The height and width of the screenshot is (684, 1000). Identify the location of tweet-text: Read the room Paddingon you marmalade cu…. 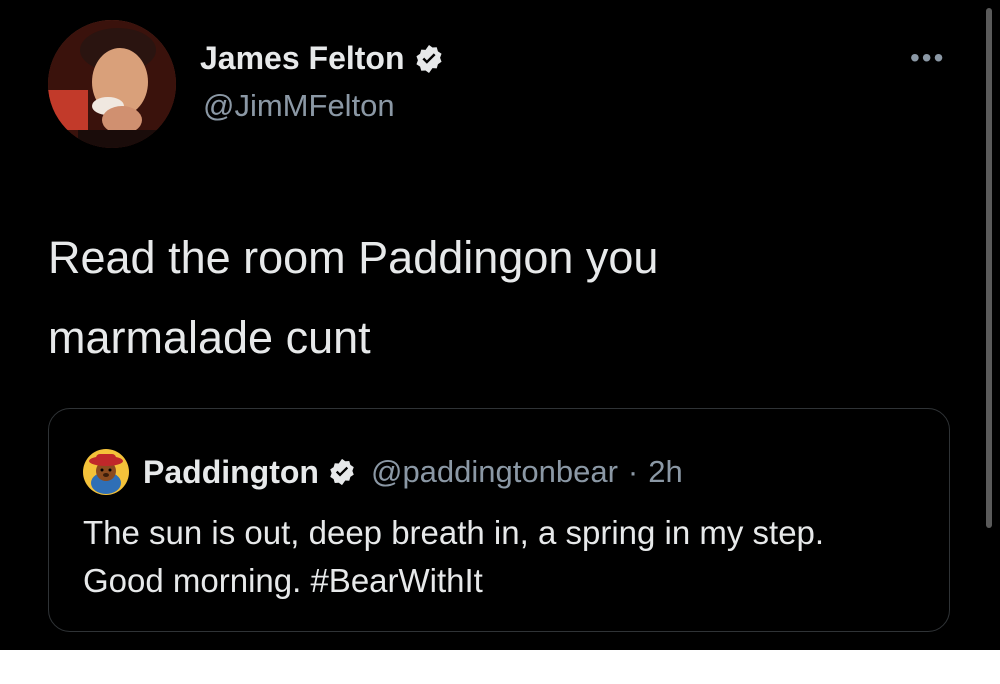
(353, 297).